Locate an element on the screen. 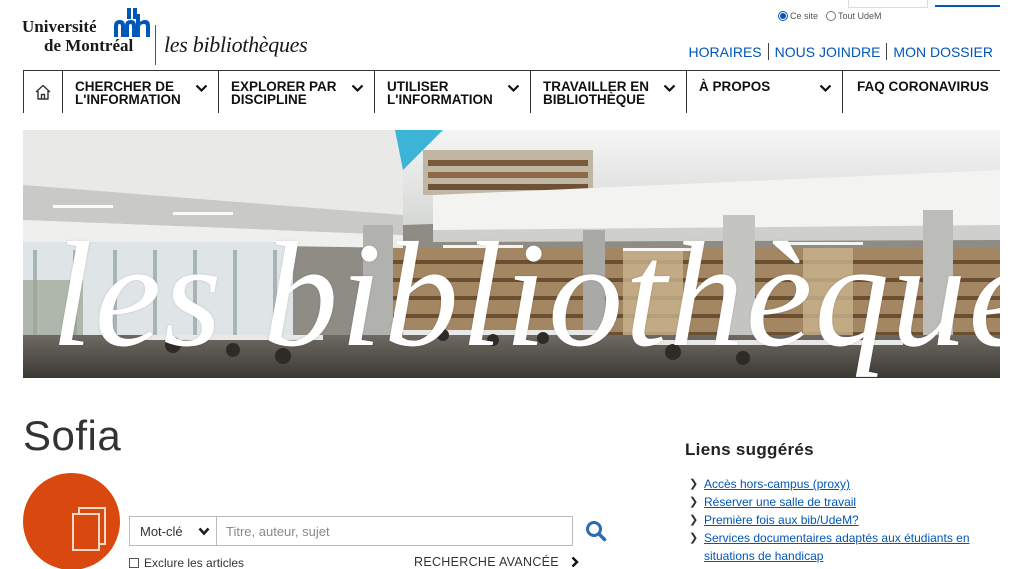 Image resolution: width=1010 pixels, height=569 pixels. scope-label: Tout UdeM is located at coordinates (860, 16).